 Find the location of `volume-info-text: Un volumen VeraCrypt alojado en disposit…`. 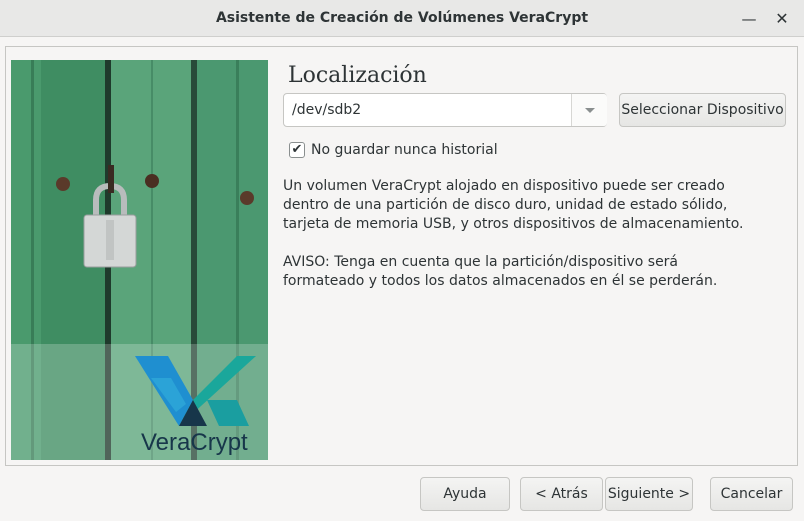

volume-info-text: Un volumen VeraCrypt alojado en disposit… is located at coordinates (513, 205).